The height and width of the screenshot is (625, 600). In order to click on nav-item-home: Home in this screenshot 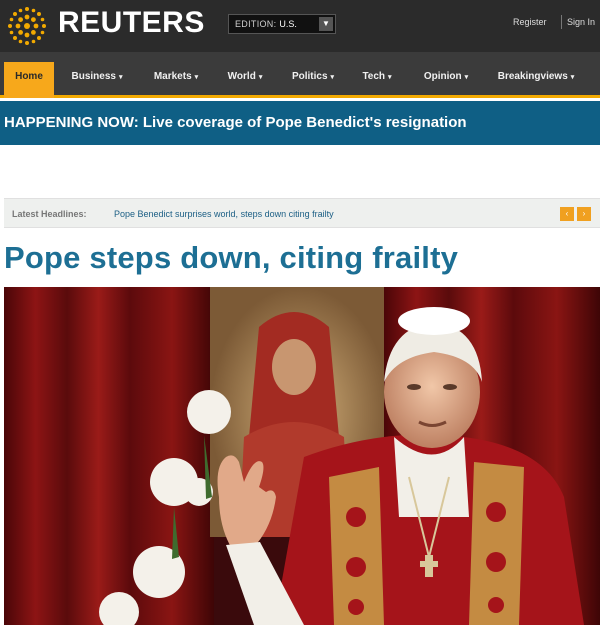, I will do `click(29, 80)`.